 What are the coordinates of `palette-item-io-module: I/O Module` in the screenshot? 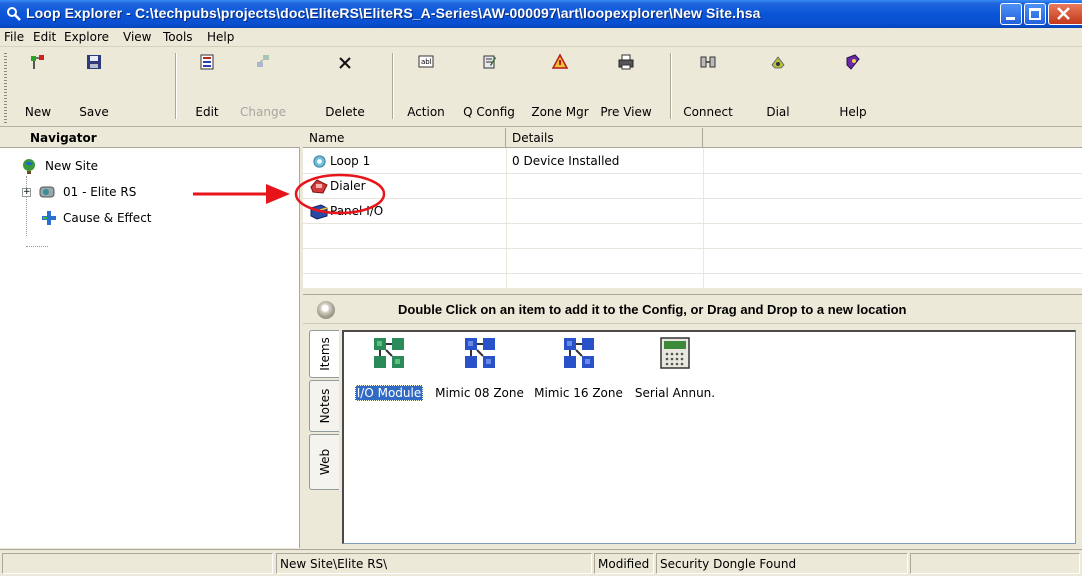 It's located at (389, 368).